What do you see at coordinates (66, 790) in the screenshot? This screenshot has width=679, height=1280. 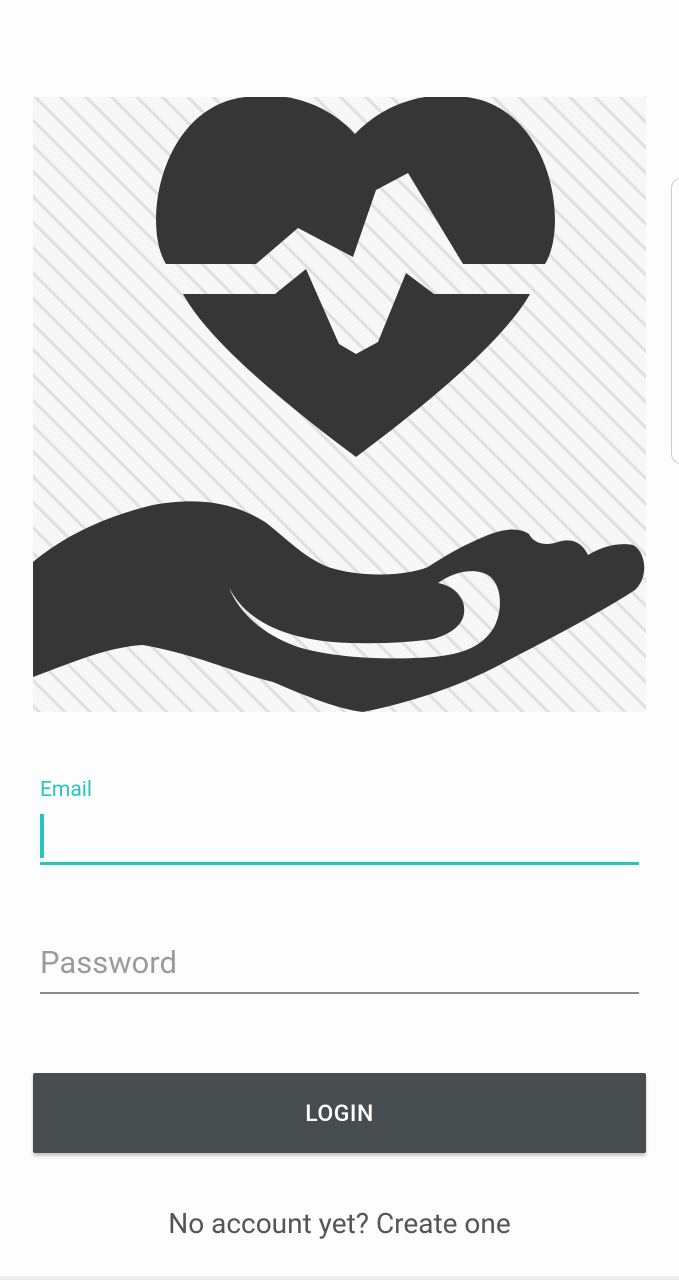 I see `email-label: Email` at bounding box center [66, 790].